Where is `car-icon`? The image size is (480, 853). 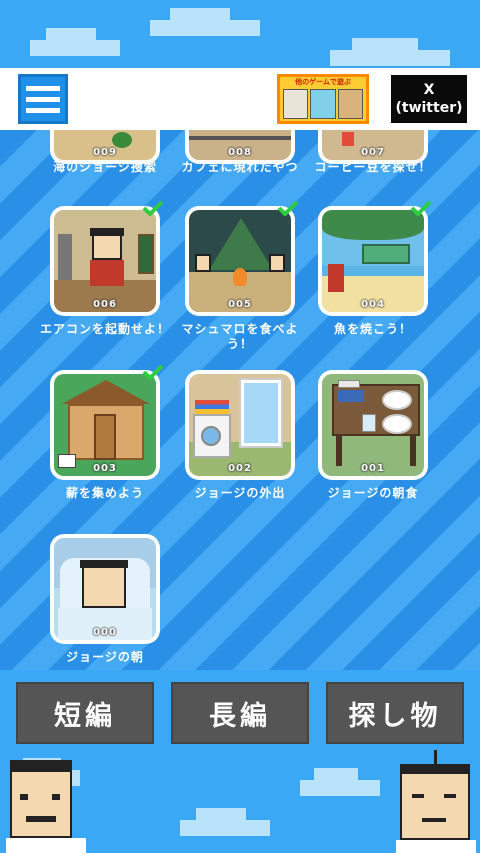
car-icon is located at coordinates (386, 254).